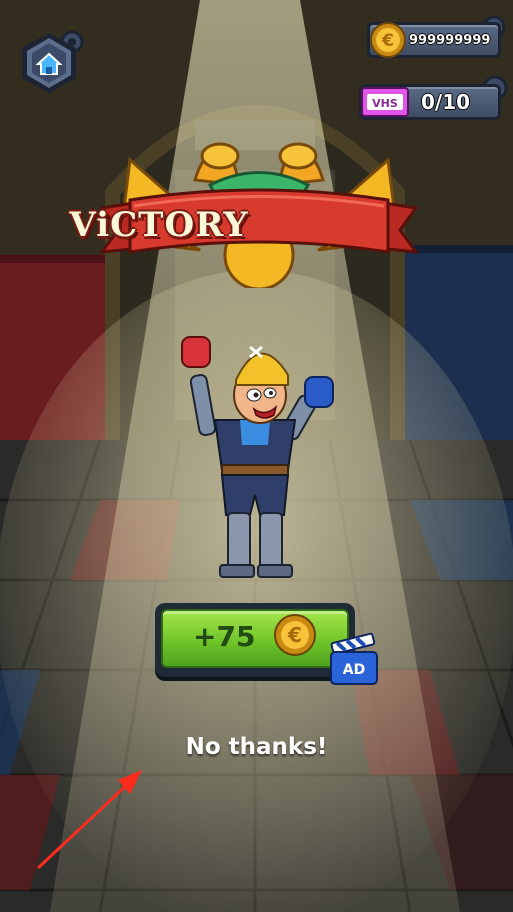 This screenshot has height=912, width=513. I want to click on claim-reward-button: +75 €, so click(255, 640).